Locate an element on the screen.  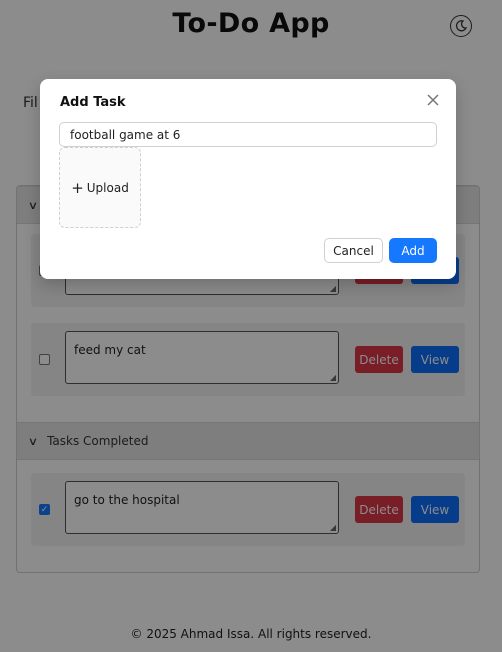
upload-label: Upload is located at coordinates (107, 187).